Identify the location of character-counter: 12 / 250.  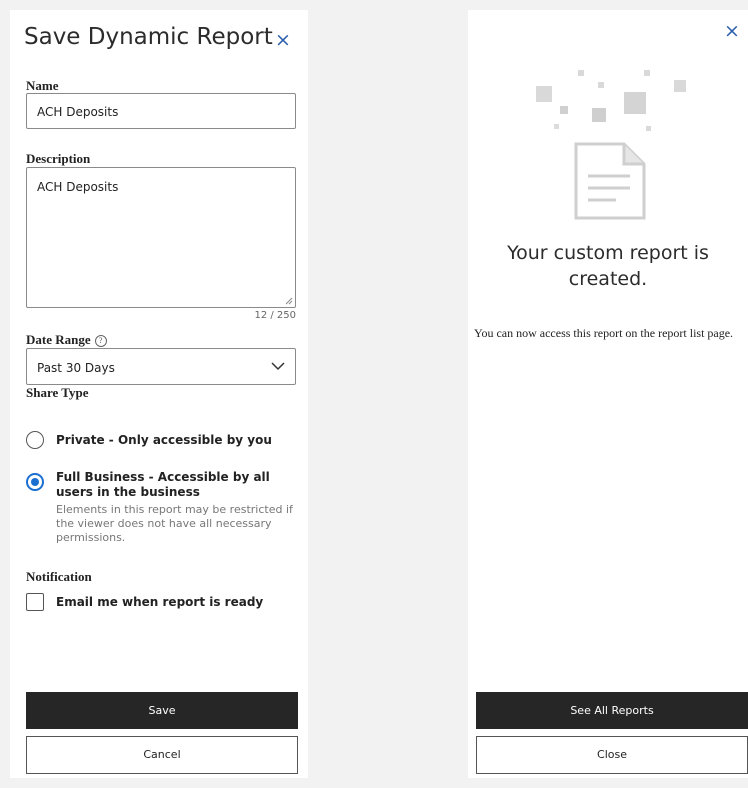
(275, 315).